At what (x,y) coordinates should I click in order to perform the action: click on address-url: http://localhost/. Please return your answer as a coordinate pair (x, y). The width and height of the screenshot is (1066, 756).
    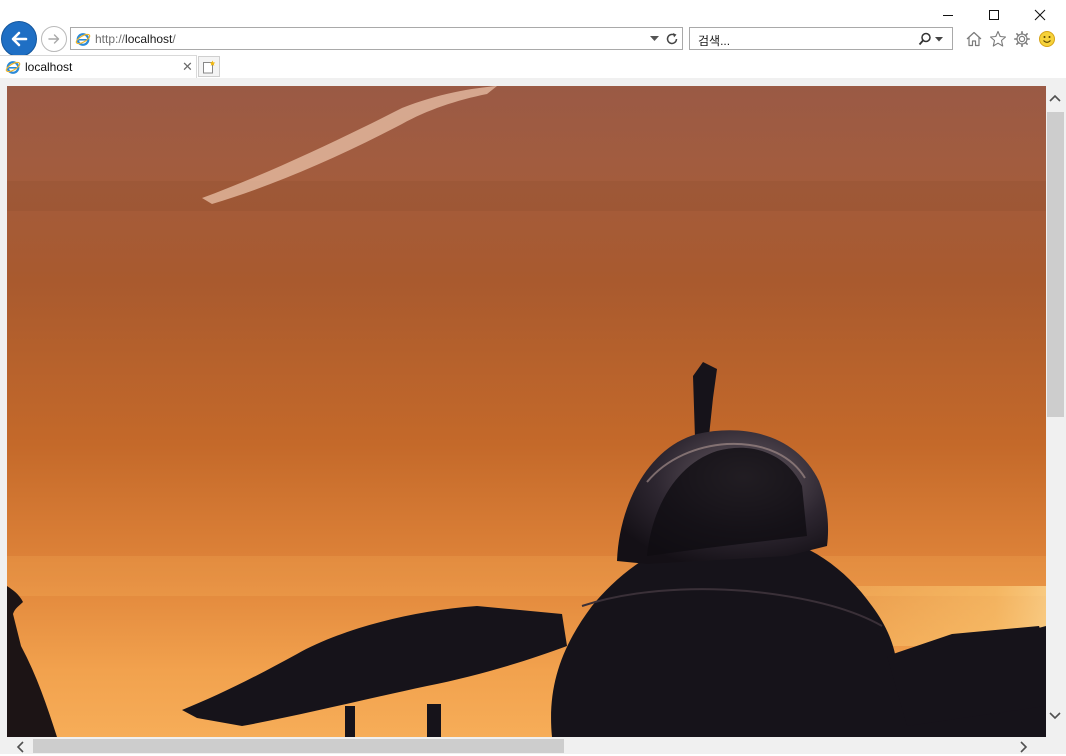
    Looking at the image, I should click on (135, 39).